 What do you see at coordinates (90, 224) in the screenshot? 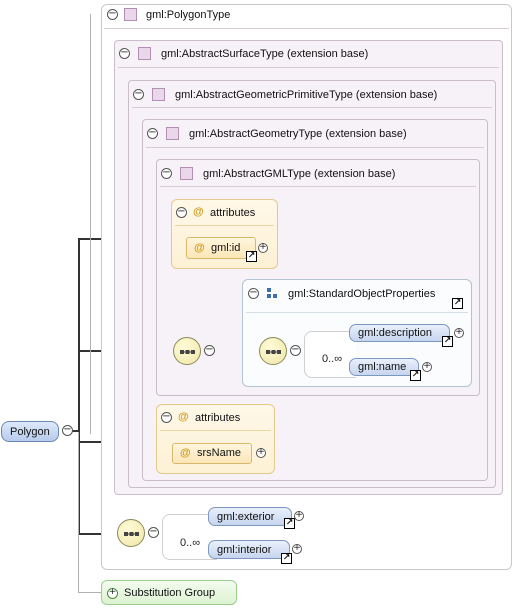
I see `connector-root-top` at bounding box center [90, 224].